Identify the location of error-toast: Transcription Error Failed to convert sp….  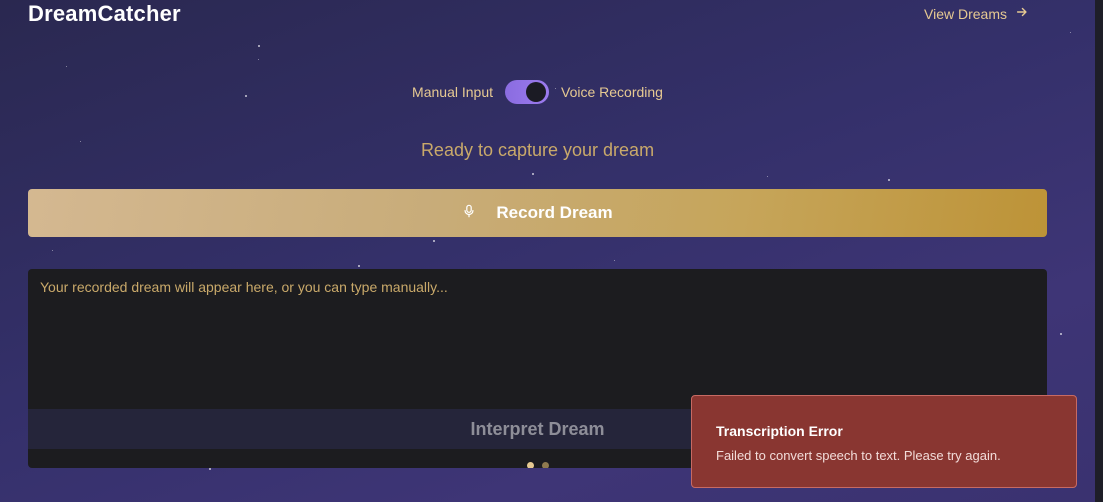
(884, 441).